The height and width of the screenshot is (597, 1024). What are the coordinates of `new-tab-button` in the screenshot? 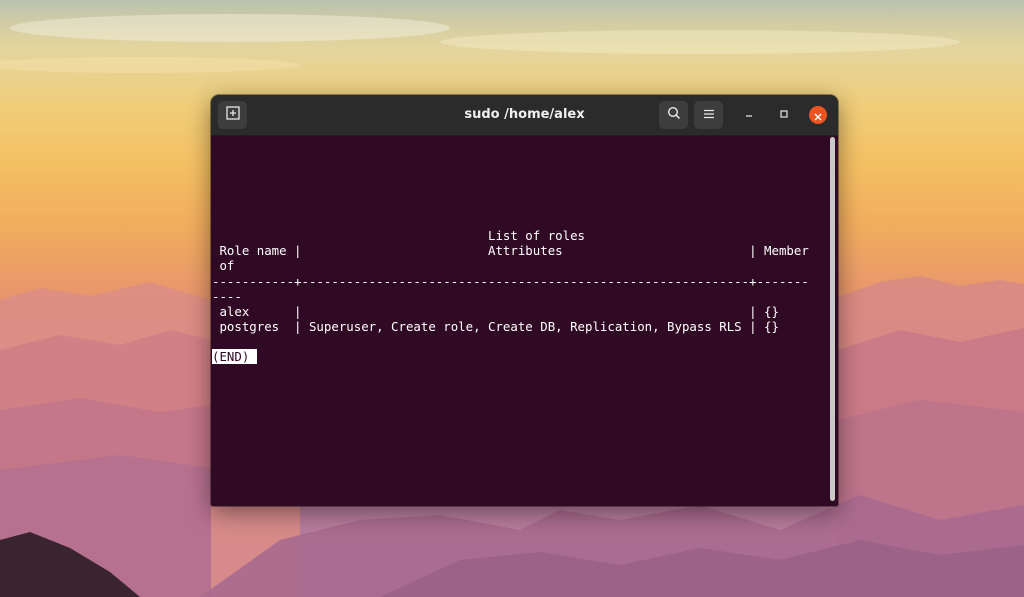 It's located at (232, 115).